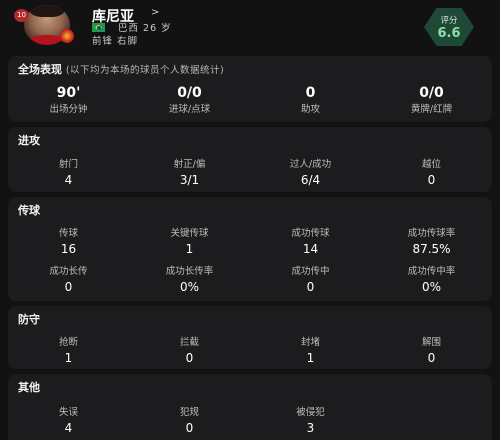  What do you see at coordinates (310, 180) in the screenshot?
I see `stat-value: 6/4` at bounding box center [310, 180].